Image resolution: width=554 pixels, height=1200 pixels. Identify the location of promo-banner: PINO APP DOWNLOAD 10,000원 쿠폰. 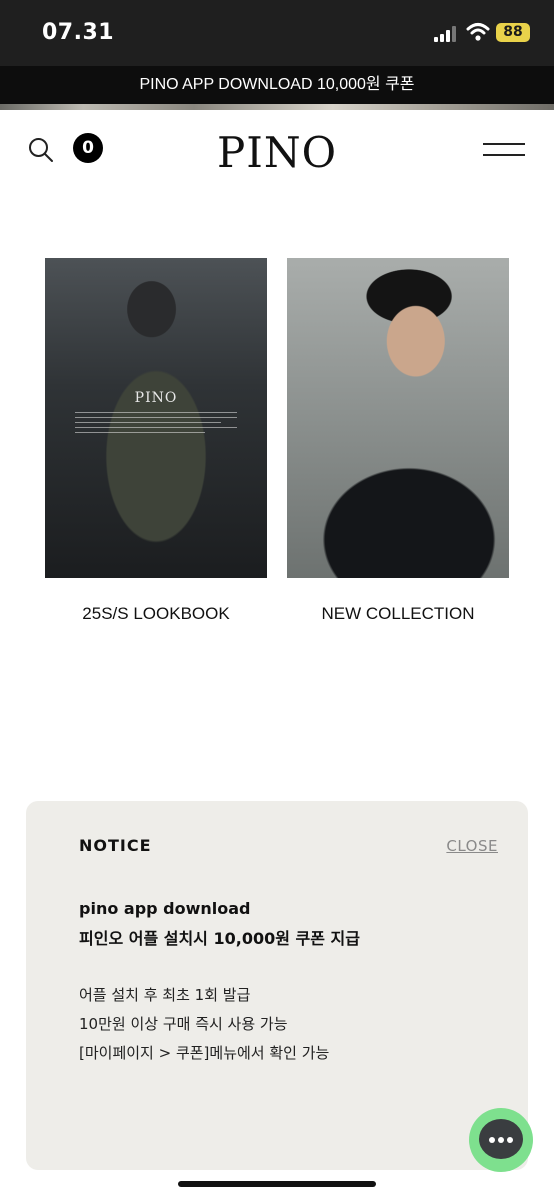
(277, 85).